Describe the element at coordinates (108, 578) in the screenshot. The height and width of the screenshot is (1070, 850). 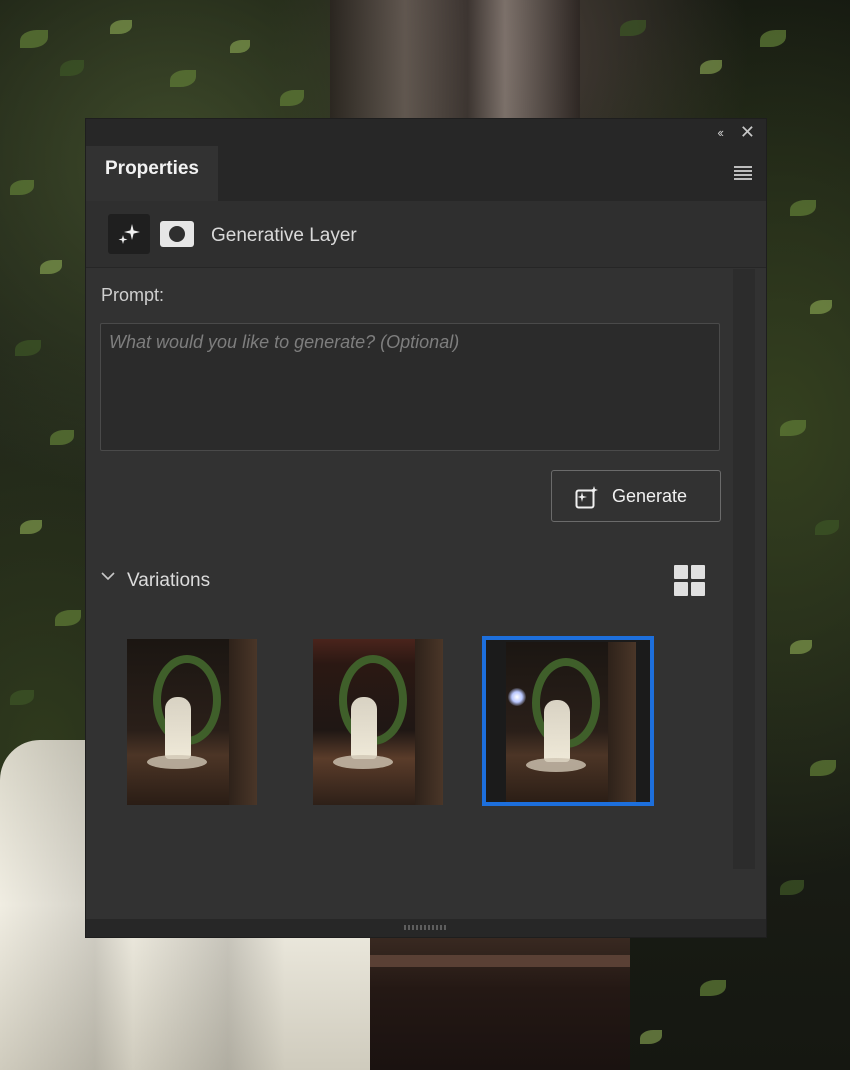
I see `chevron-down-icon` at that location.